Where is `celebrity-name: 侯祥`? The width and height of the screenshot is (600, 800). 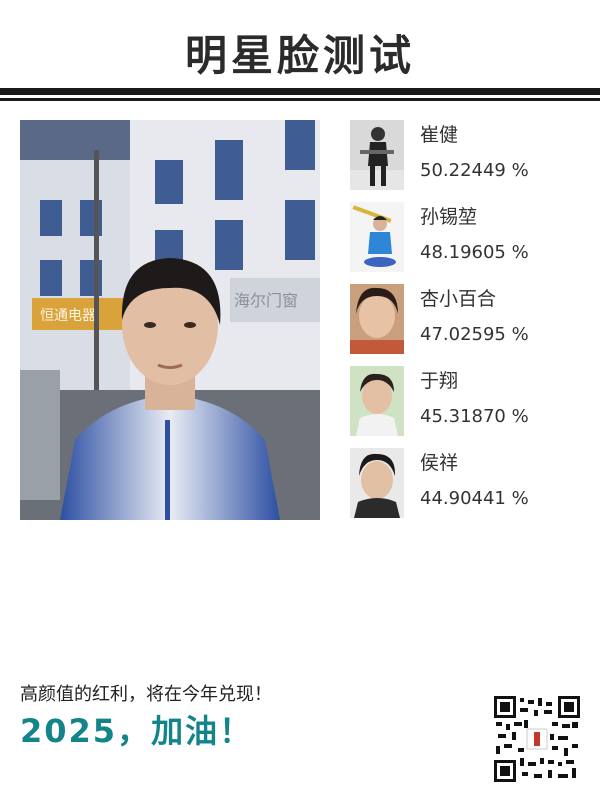
celebrity-name: 侯祥 is located at coordinates (439, 463).